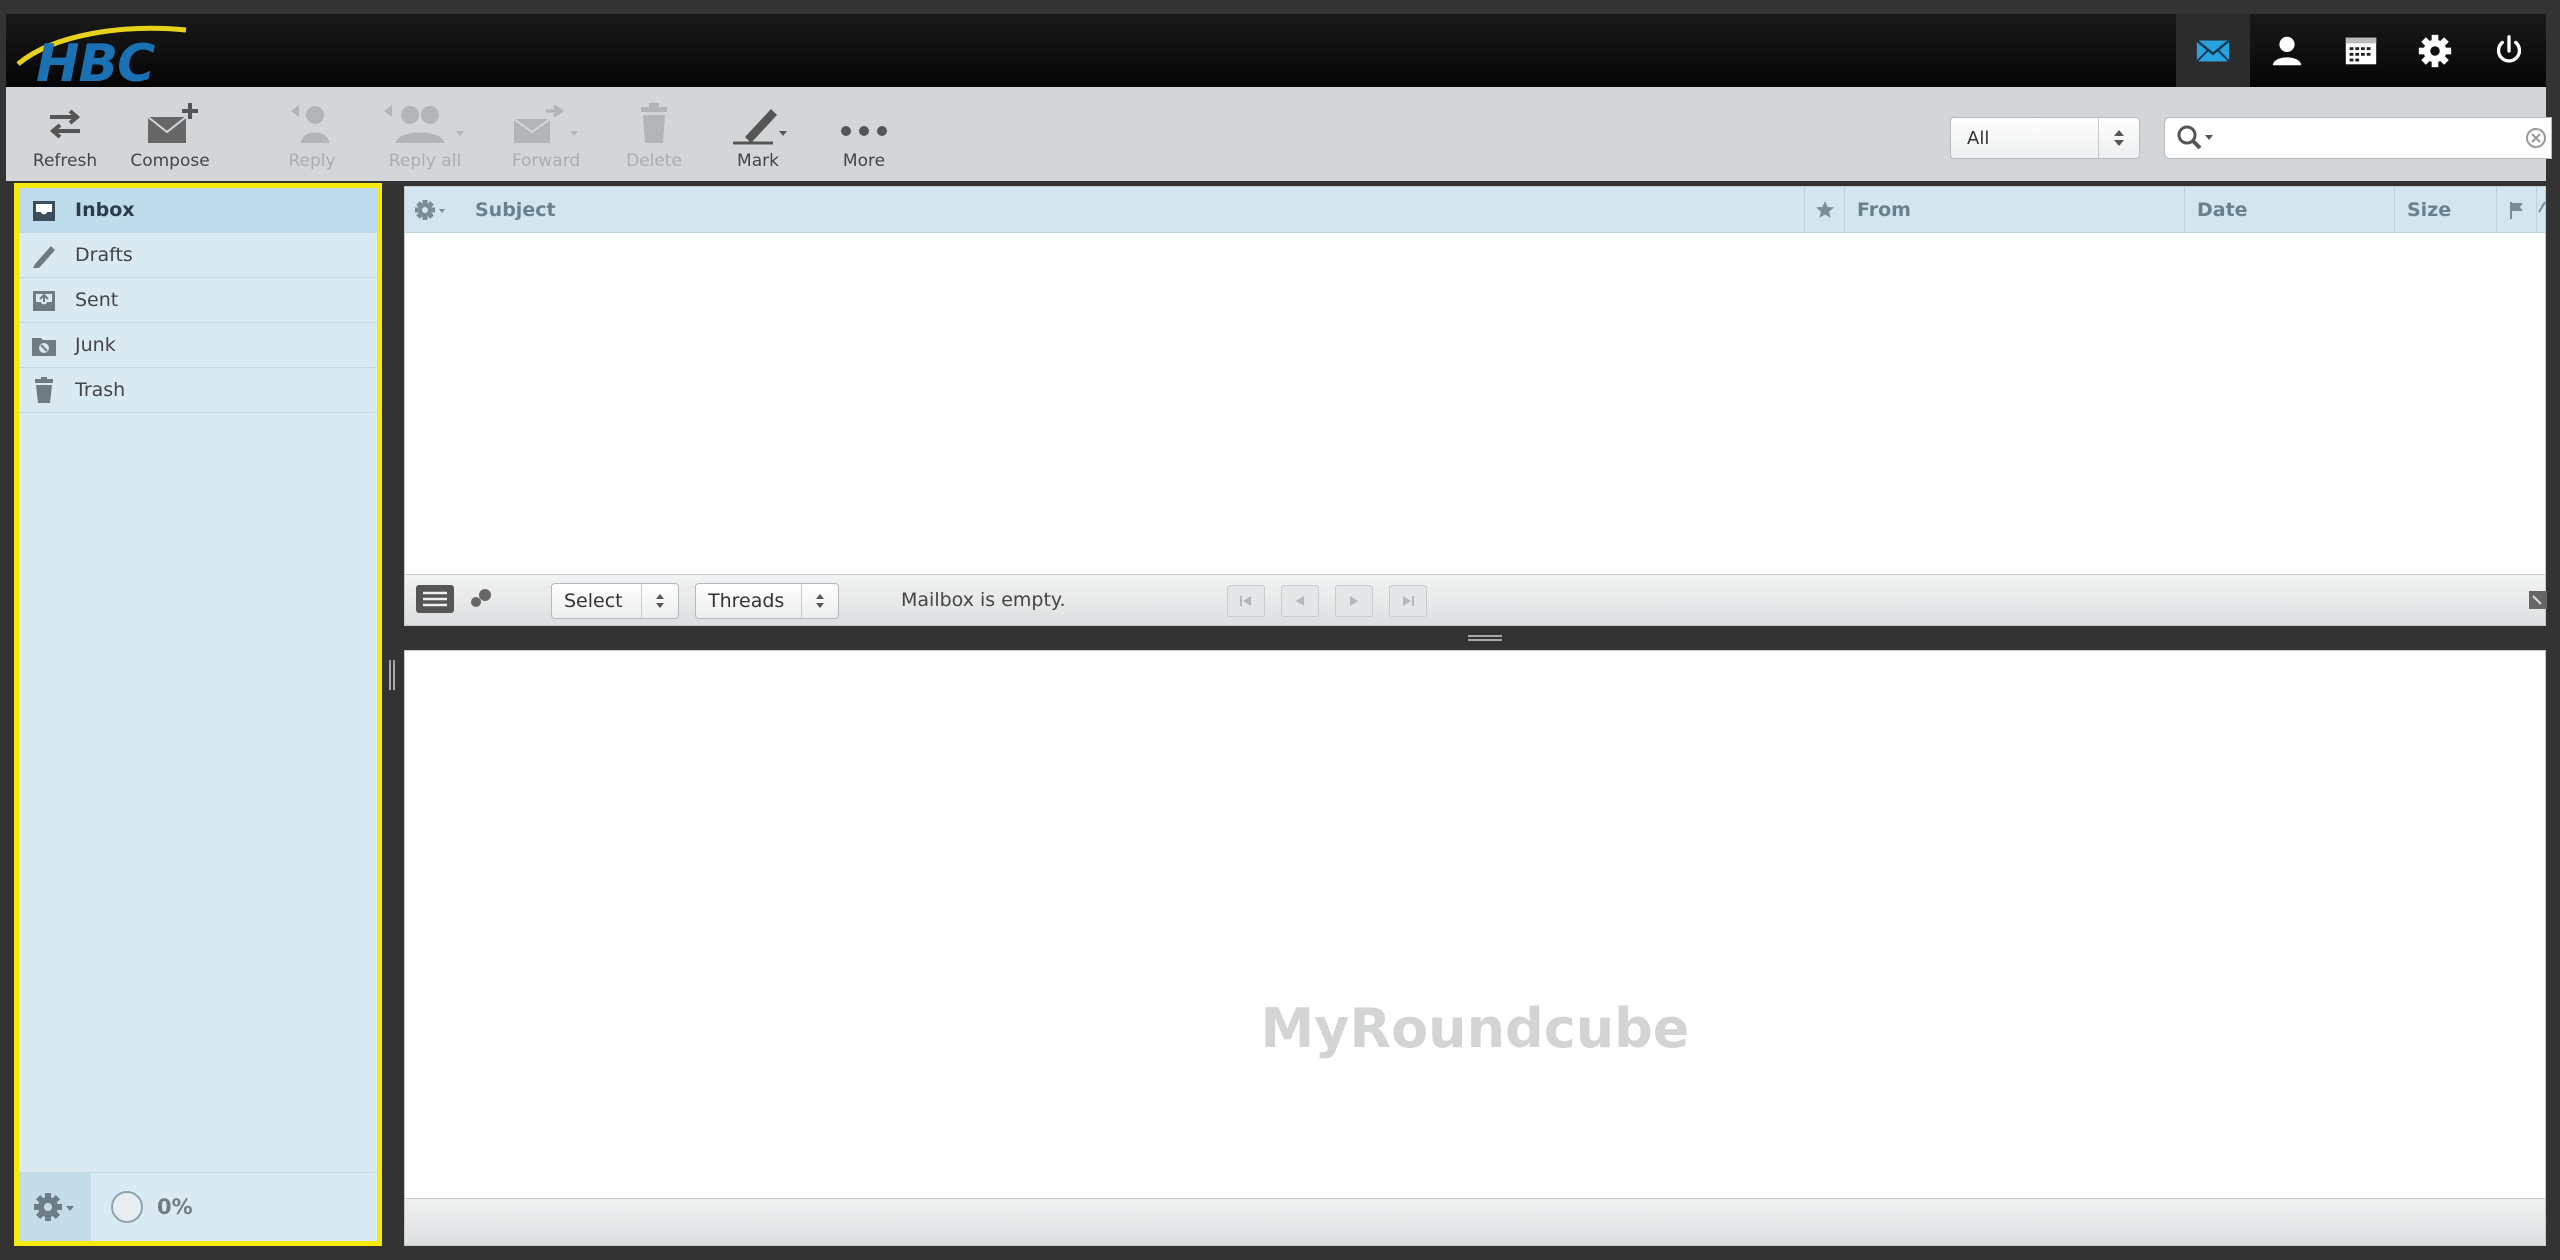 This screenshot has height=1260, width=2560. I want to click on previous-page-icon, so click(1300, 601).